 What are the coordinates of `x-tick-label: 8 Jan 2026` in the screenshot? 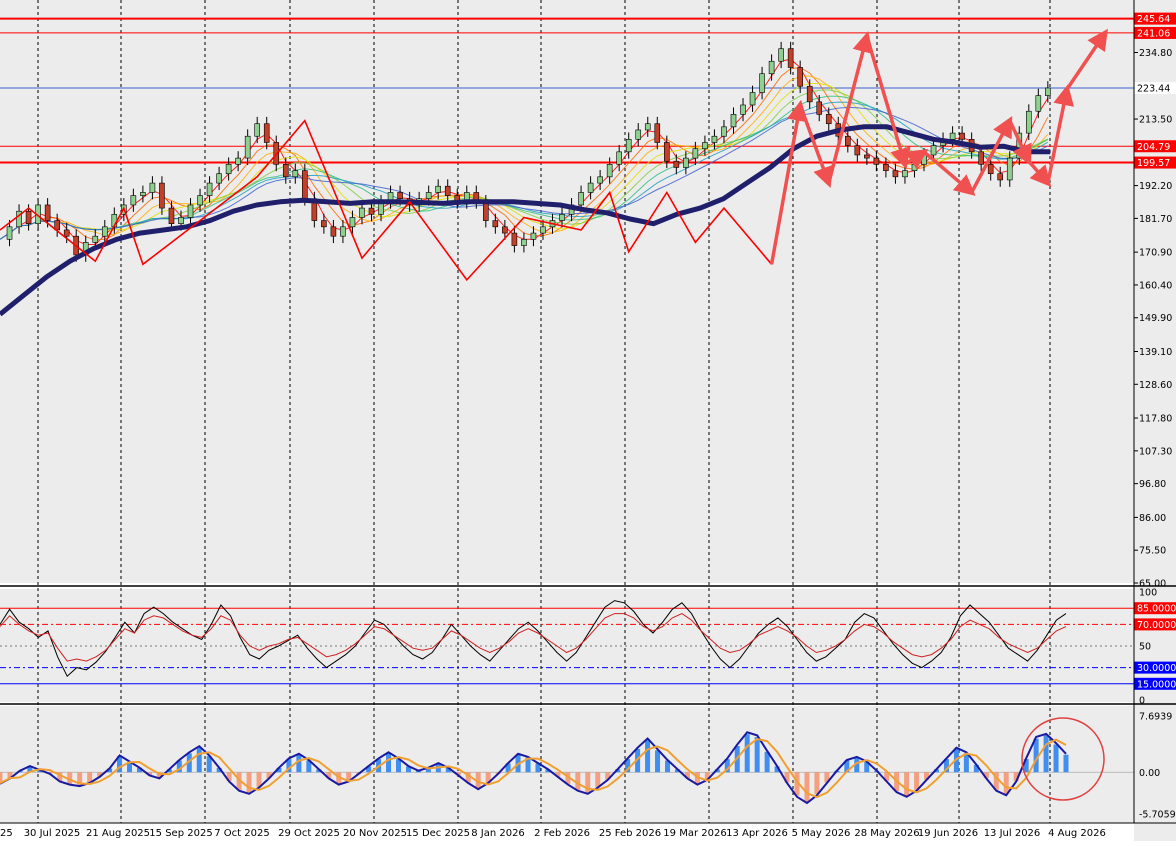 It's located at (498, 833).